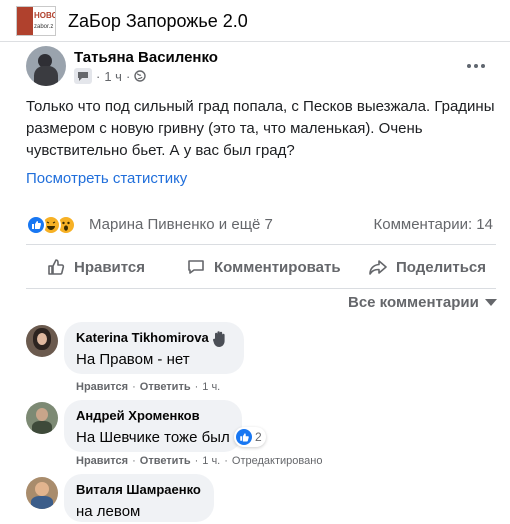 The height and width of the screenshot is (524, 510). Describe the element at coordinates (490, 302) in the screenshot. I see `chevron-down-icon` at that location.